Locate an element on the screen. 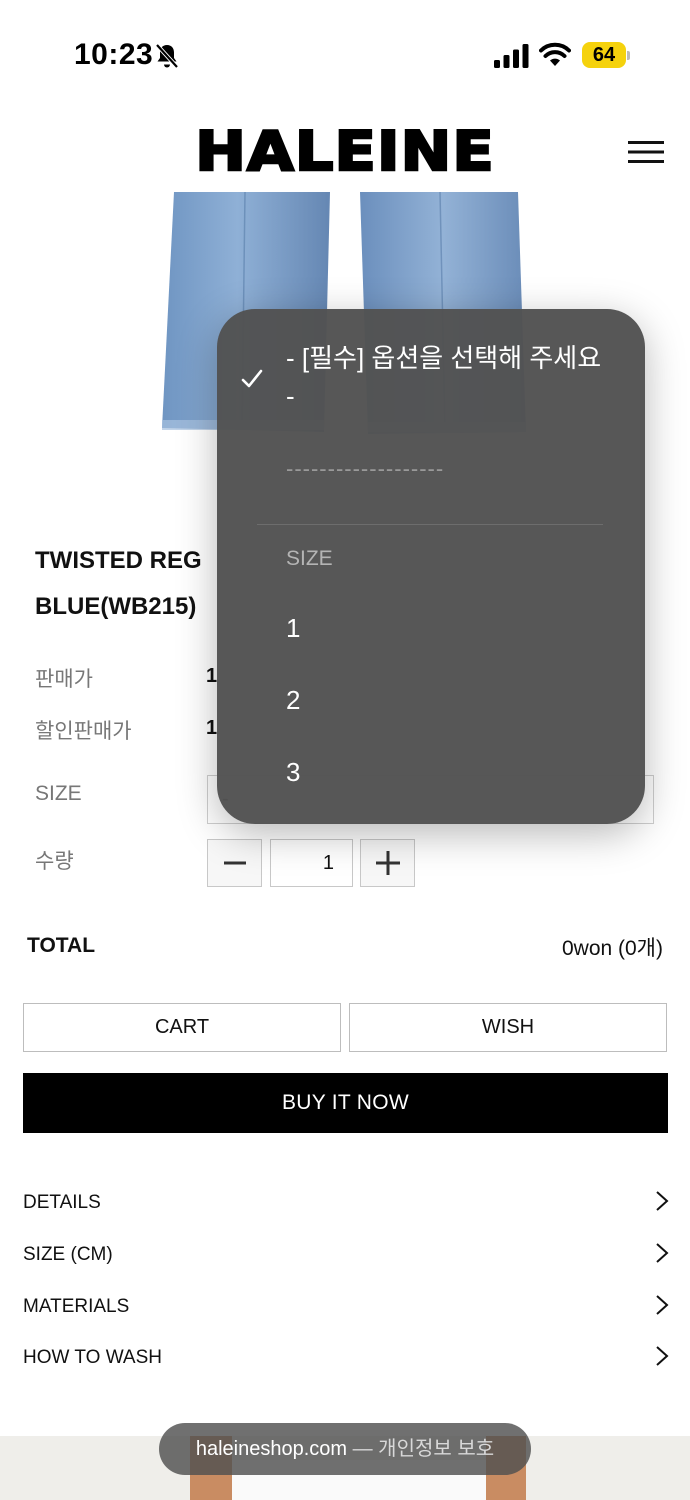 The width and height of the screenshot is (690, 1500). quantity-input: 1 is located at coordinates (311, 863).